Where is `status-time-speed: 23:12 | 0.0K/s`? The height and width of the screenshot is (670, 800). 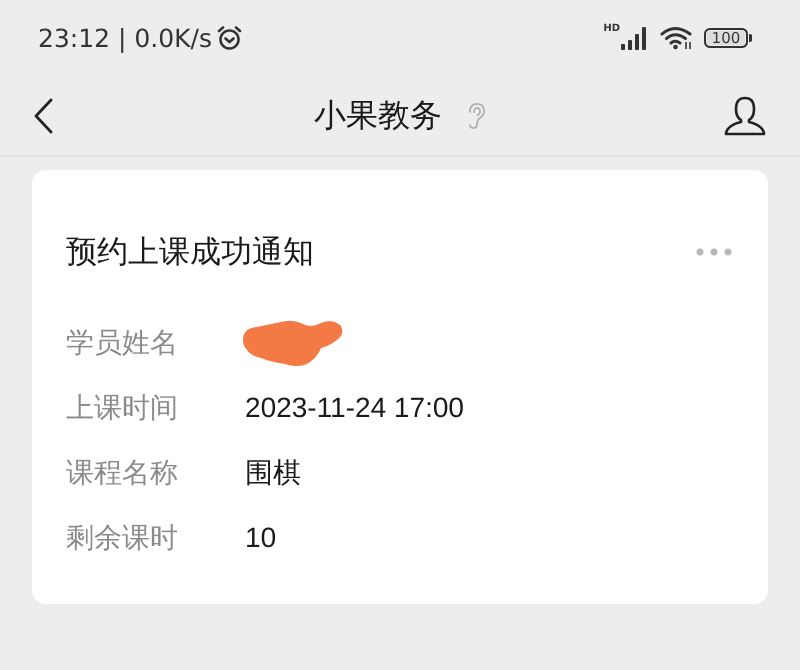
status-time-speed: 23:12 | 0.0K/s is located at coordinates (125, 38).